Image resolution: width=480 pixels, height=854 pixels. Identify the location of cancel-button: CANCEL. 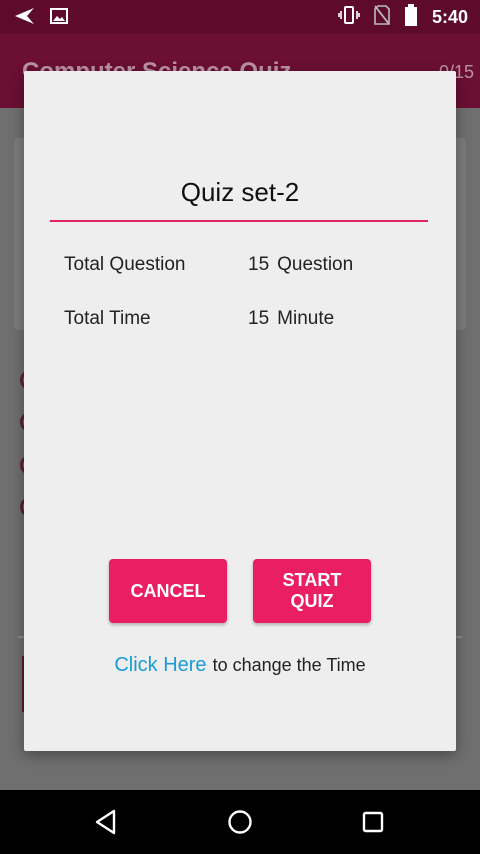
(168, 591).